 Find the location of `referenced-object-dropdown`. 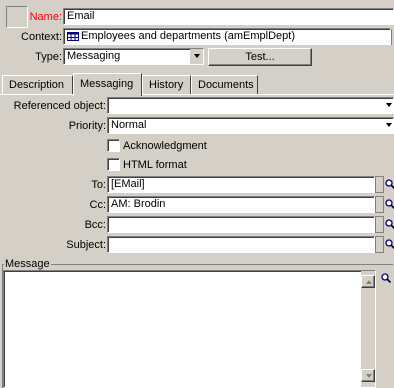

referenced-object-dropdown is located at coordinates (250, 105).